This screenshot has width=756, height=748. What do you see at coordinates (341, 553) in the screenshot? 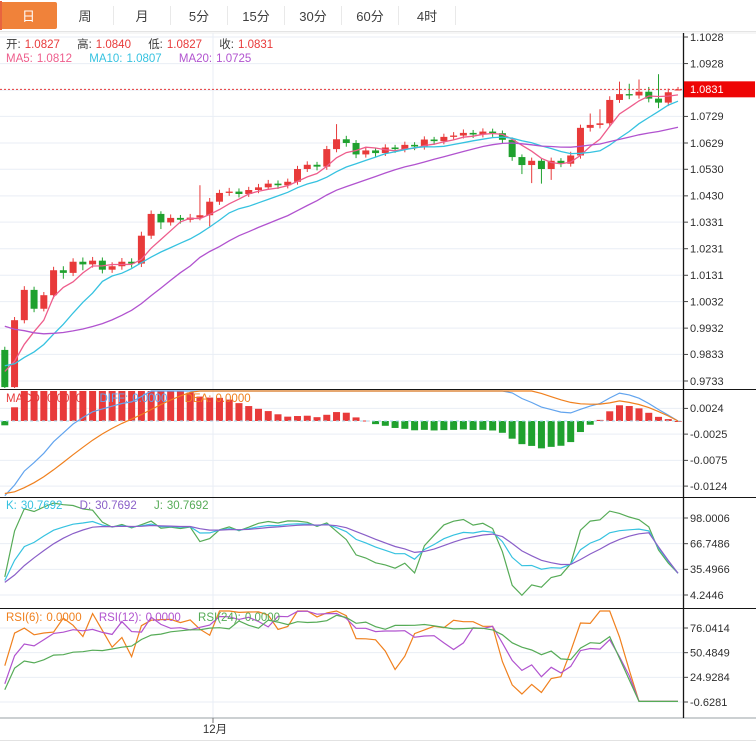
I see `d-line` at bounding box center [341, 553].